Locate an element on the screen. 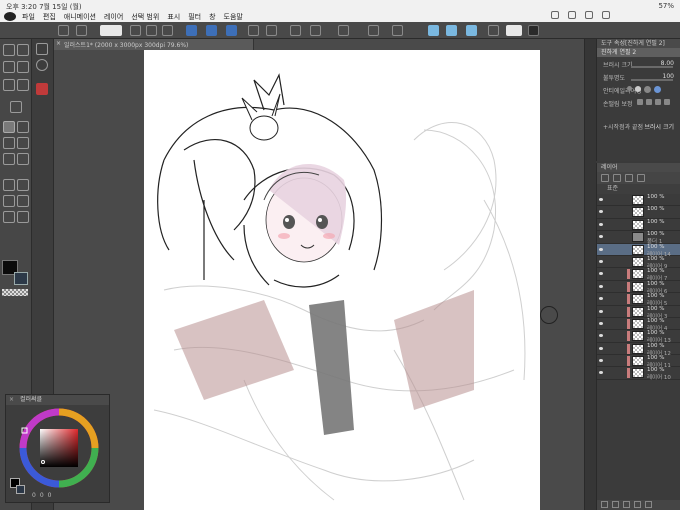 Image resolution: width=680 pixels, height=510 pixels. color-settings-icon is located at coordinates (533, 30).